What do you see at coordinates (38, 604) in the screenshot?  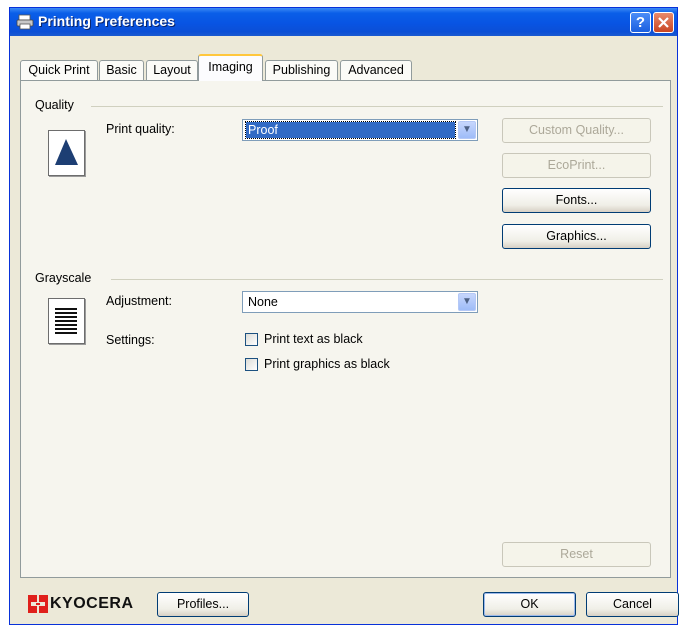 I see `kyocera-logo-icon` at bounding box center [38, 604].